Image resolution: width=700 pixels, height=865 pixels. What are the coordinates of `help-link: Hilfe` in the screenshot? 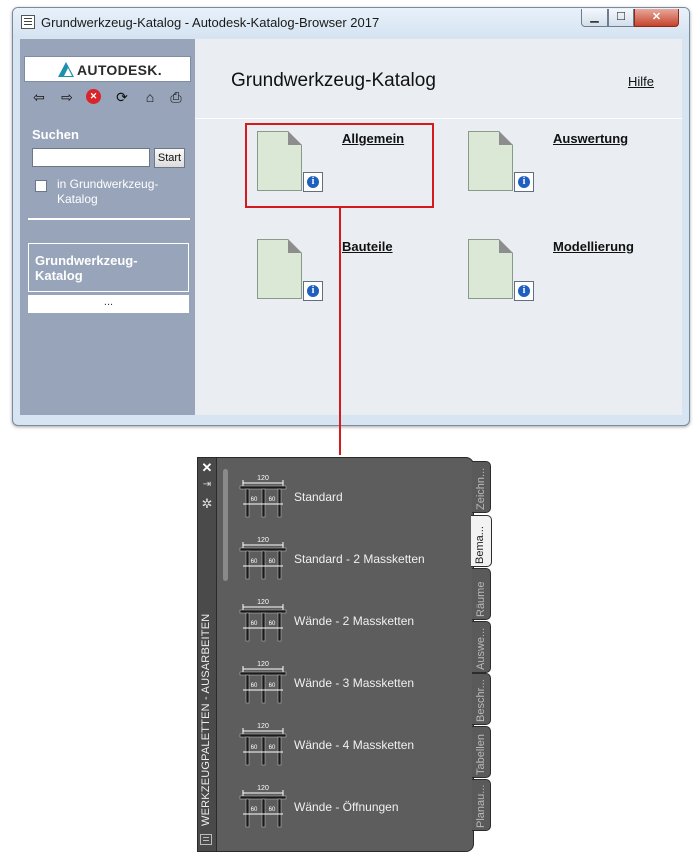 It's located at (641, 81).